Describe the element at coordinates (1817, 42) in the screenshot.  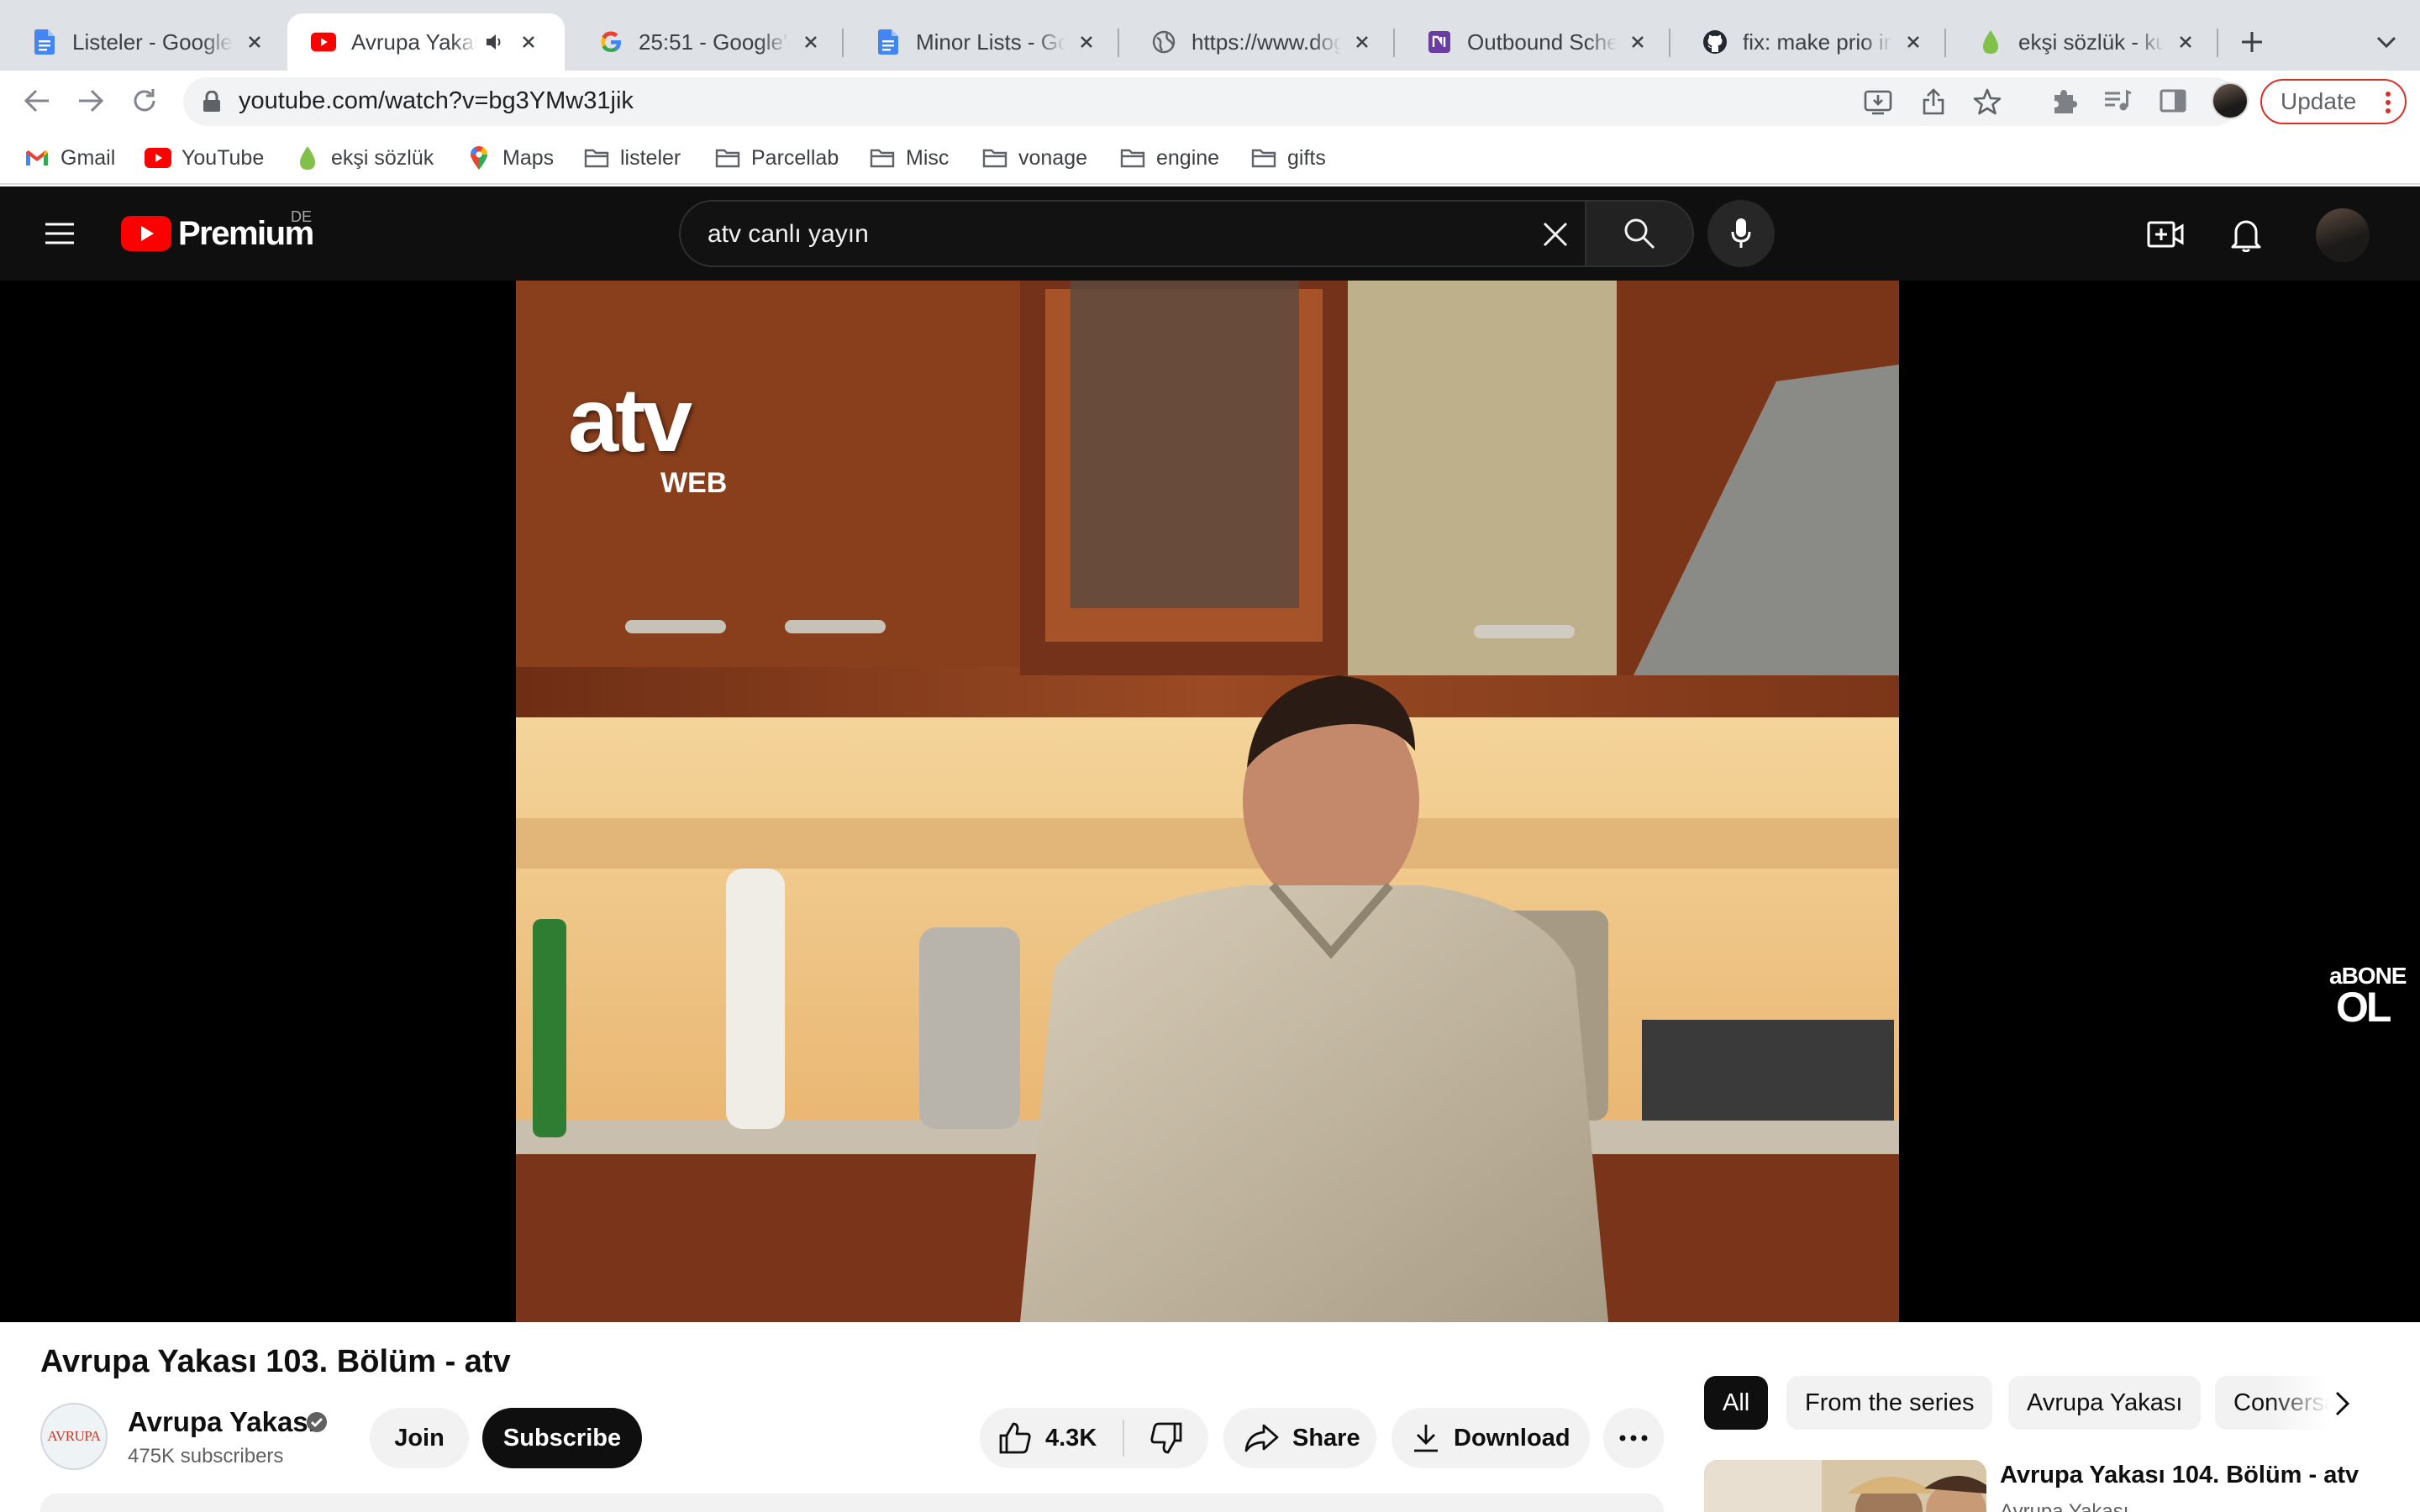
I see `tab-title: fix: make prio interval` at that location.